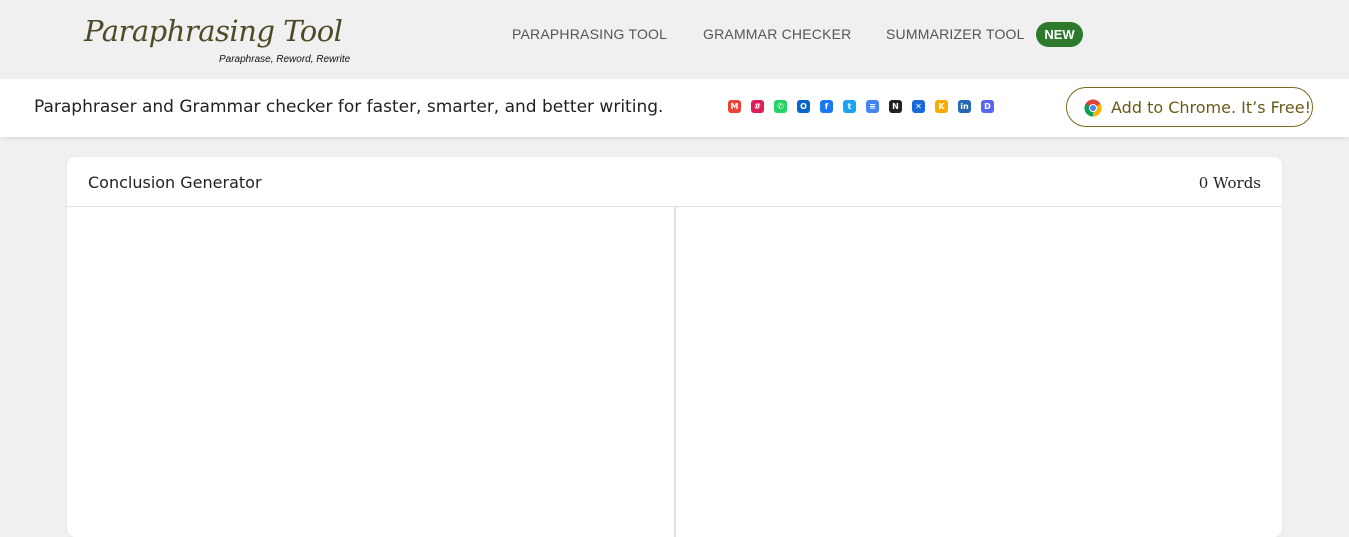 Image resolution: width=1349 pixels, height=537 pixels. I want to click on facebook-icon: f, so click(826, 106).